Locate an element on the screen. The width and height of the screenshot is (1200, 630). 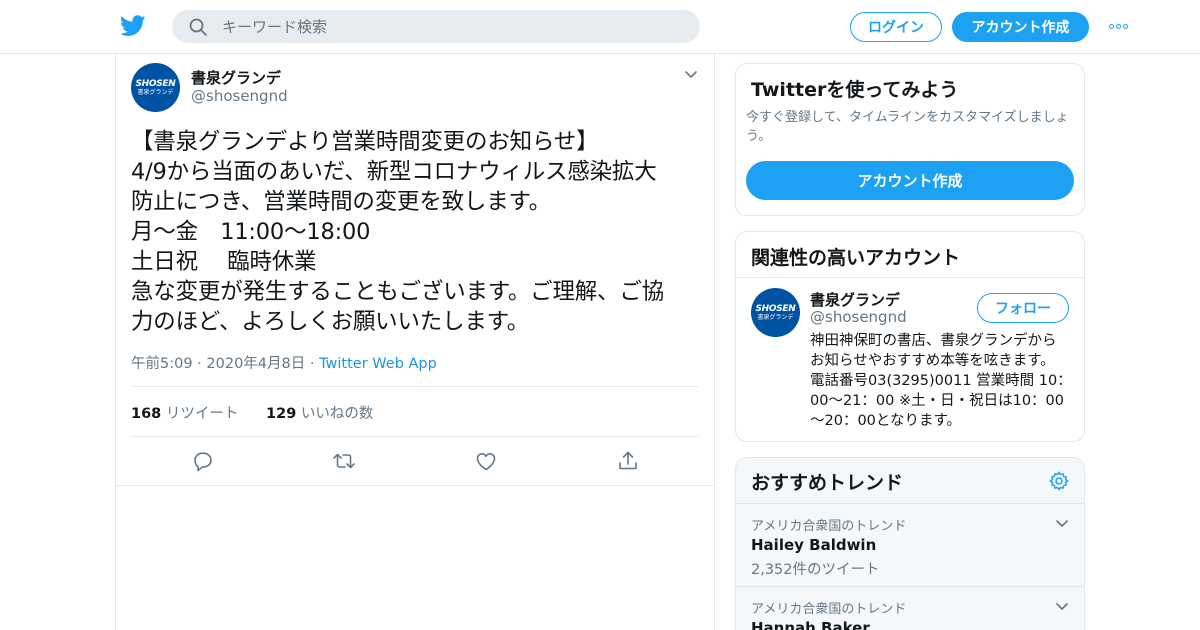
bio-line: 電話番号03(3295)0011 営業時間 10： is located at coordinates (941, 381).